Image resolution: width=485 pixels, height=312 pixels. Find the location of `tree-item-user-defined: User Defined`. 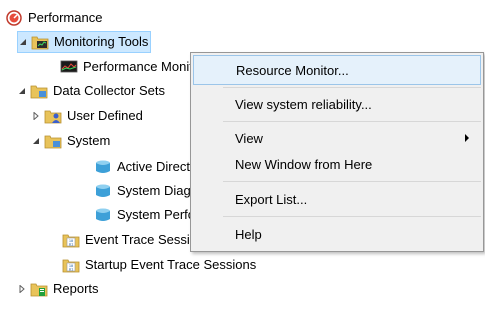

tree-item-user-defined: User Defined is located at coordinates (87, 116).